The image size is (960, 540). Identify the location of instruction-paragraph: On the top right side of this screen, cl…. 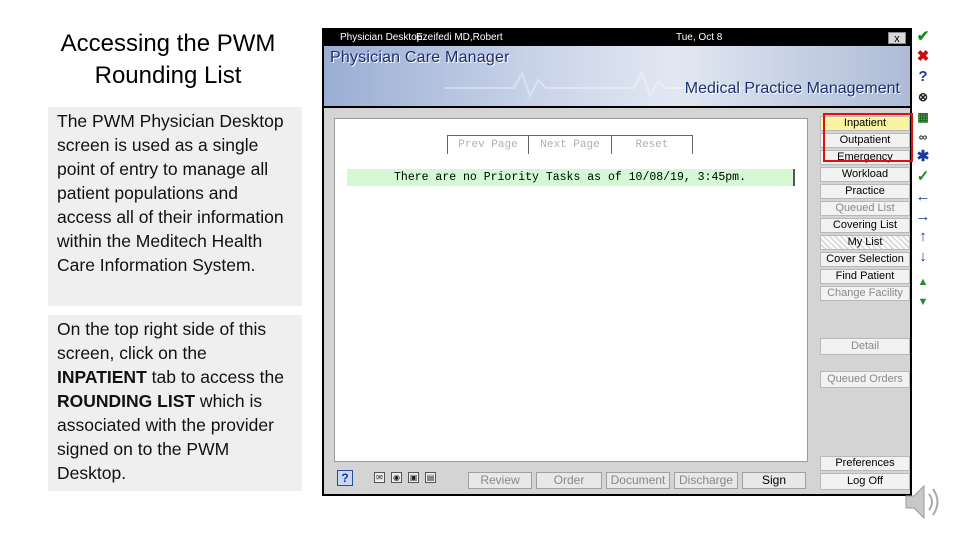
(175, 403).